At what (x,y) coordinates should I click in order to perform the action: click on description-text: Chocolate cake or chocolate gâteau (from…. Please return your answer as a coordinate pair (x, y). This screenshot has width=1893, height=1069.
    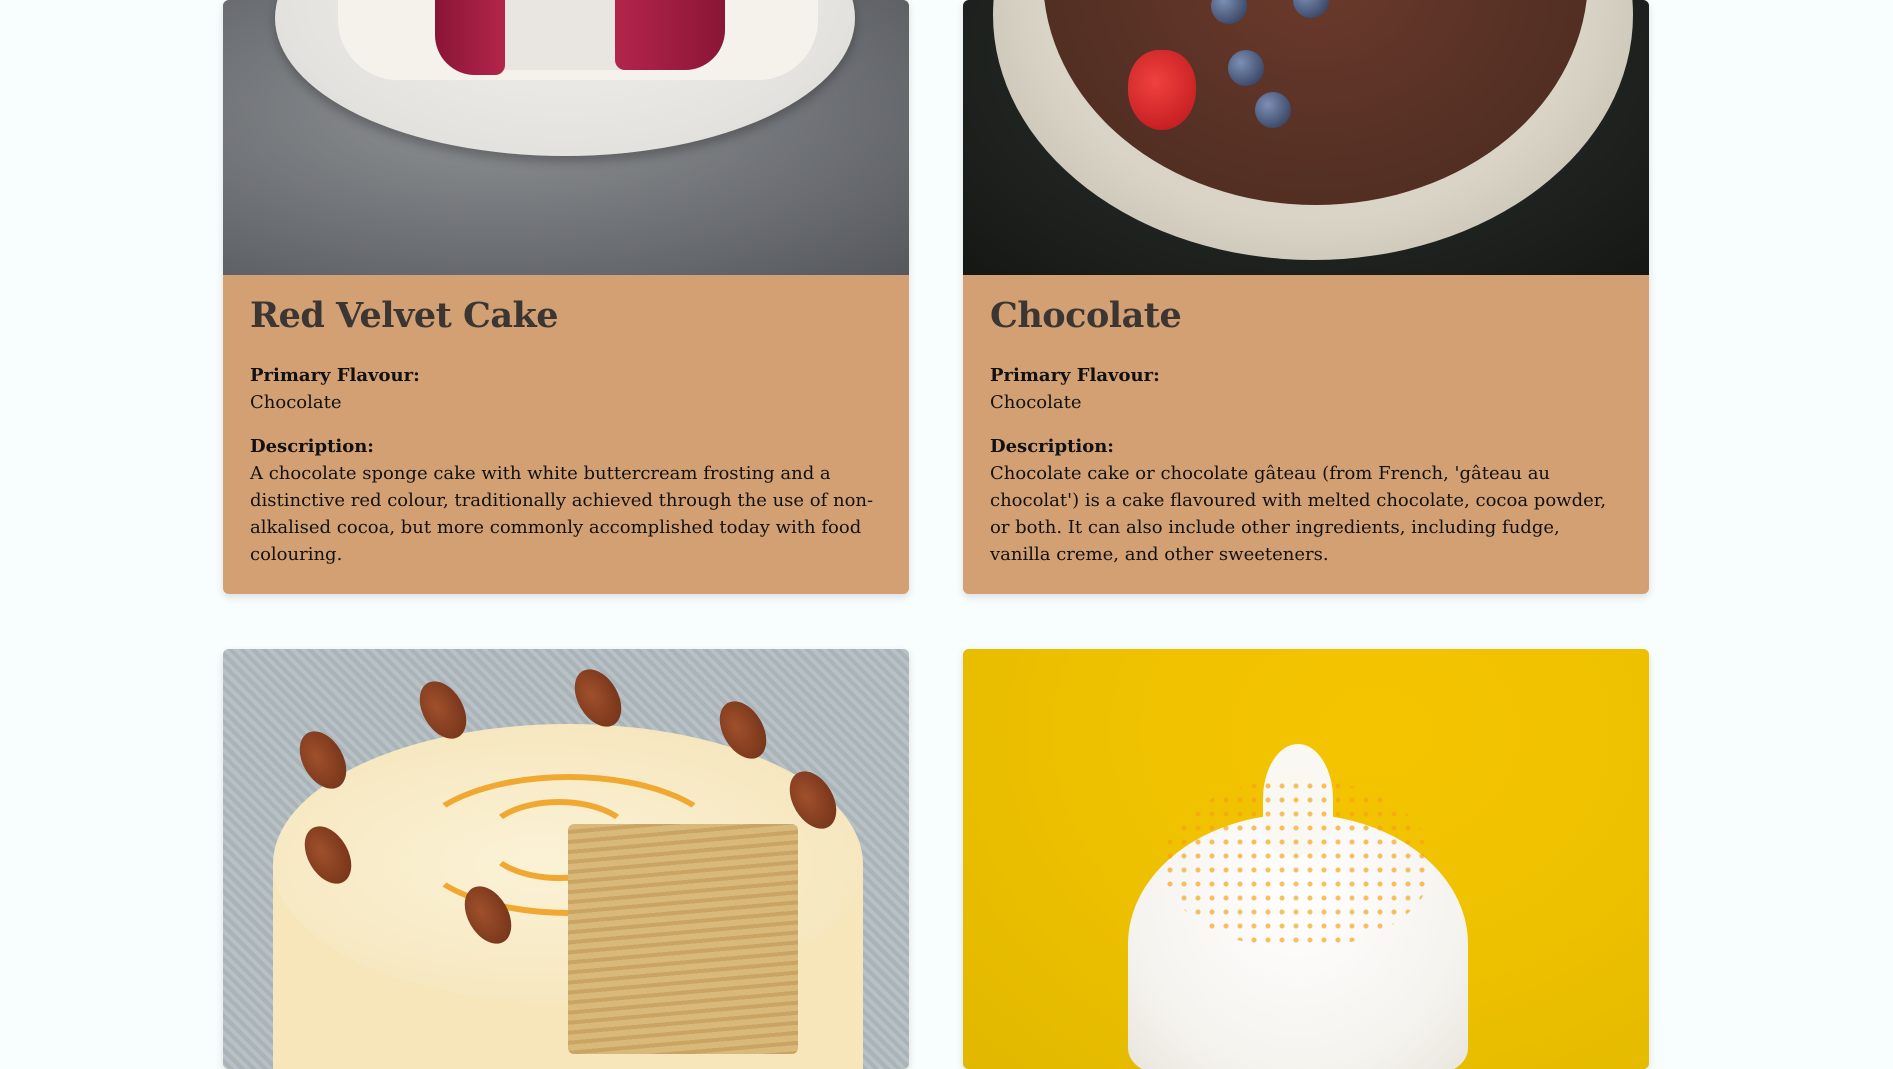
    Looking at the image, I should click on (1298, 514).